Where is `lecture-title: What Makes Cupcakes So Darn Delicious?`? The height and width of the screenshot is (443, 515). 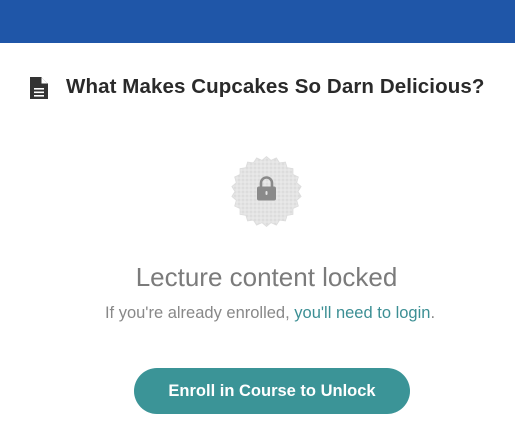
lecture-title: What Makes Cupcakes So Darn Delicious? is located at coordinates (275, 86).